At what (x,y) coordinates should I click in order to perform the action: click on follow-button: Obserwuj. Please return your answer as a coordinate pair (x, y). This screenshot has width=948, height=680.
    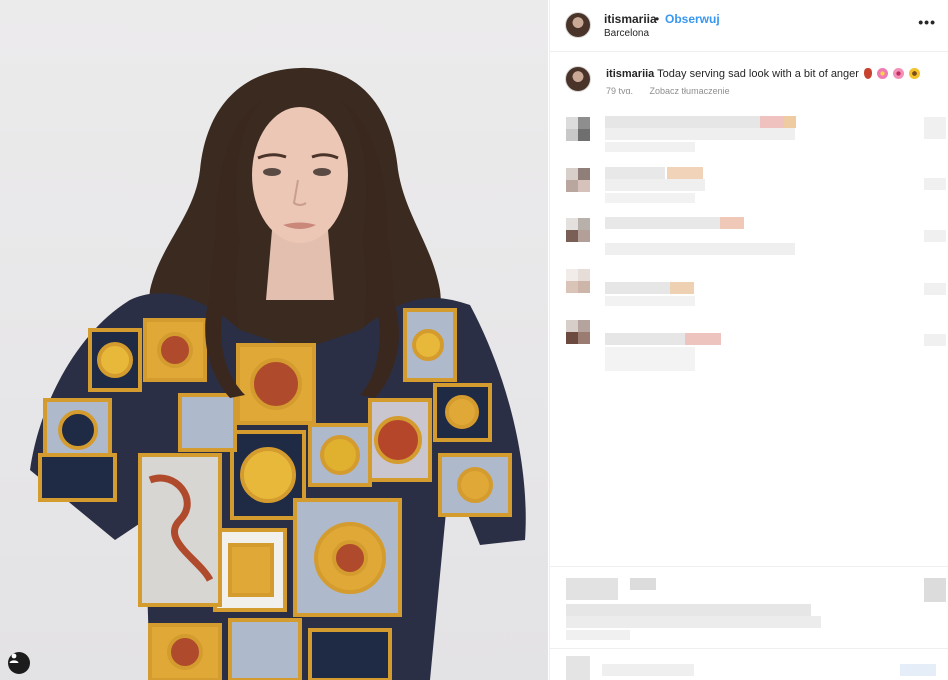
    Looking at the image, I should click on (692, 19).